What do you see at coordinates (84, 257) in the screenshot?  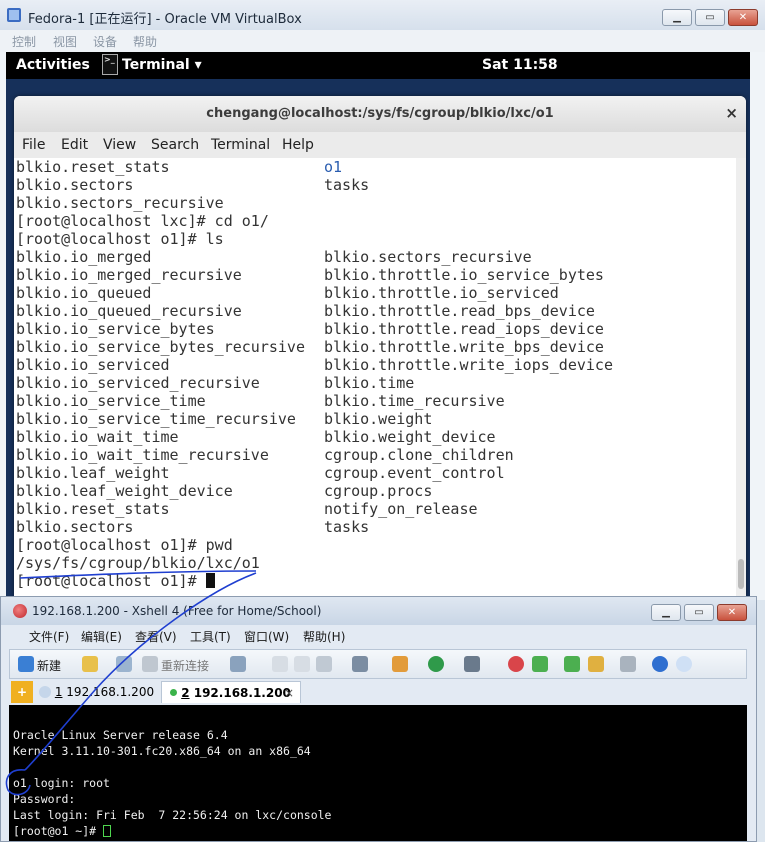 I see `terminal-line-col1: blkio.io_merged` at bounding box center [84, 257].